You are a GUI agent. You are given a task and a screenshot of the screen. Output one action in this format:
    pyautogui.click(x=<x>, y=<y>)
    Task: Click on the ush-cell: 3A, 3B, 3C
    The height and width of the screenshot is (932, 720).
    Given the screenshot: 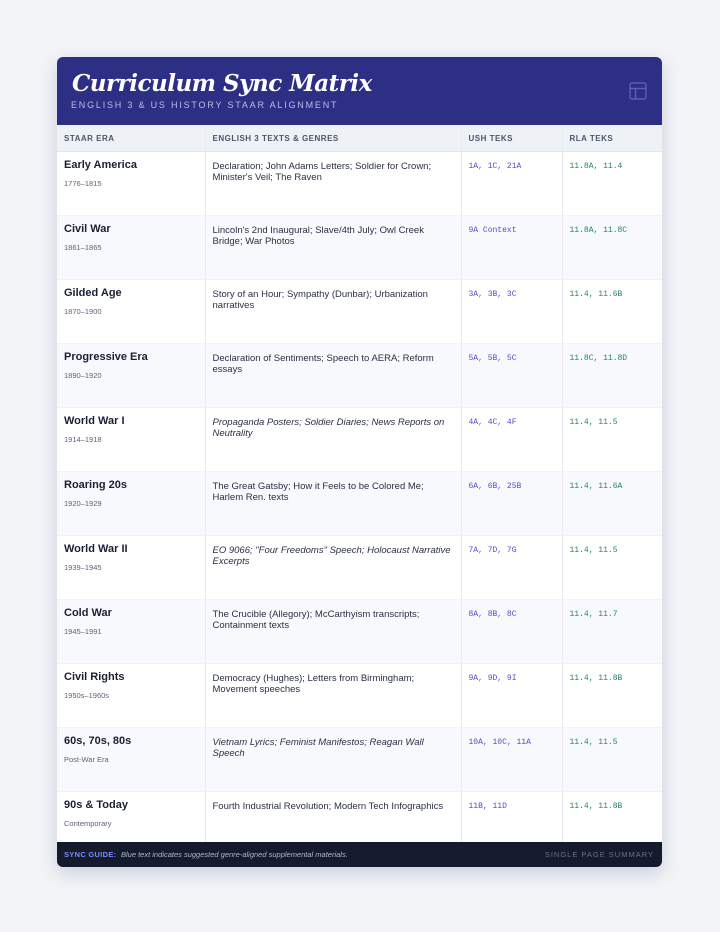 What is the action you would take?
    pyautogui.click(x=511, y=311)
    